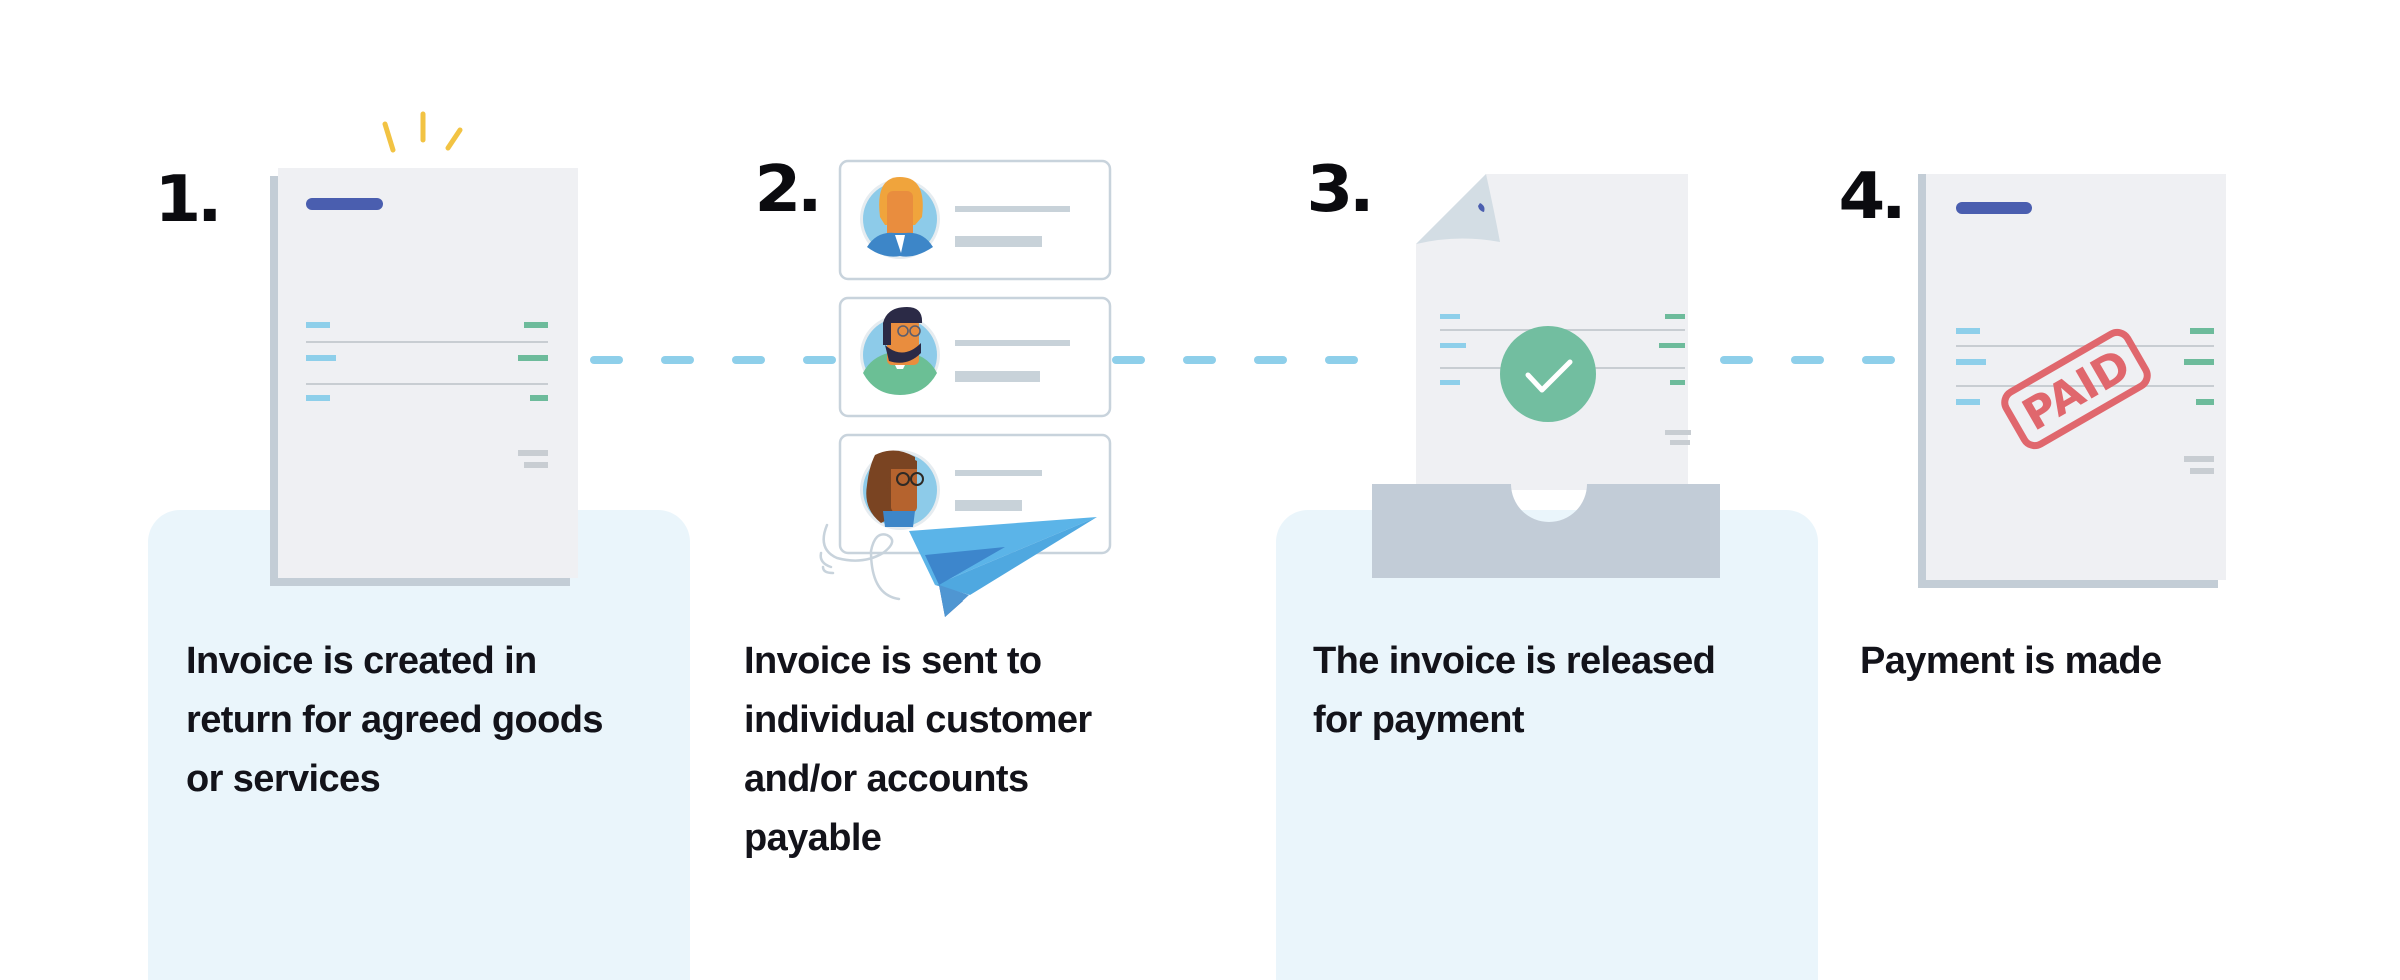  What do you see at coordinates (1418, 720) in the screenshot?
I see `step-3-line: for payment` at bounding box center [1418, 720].